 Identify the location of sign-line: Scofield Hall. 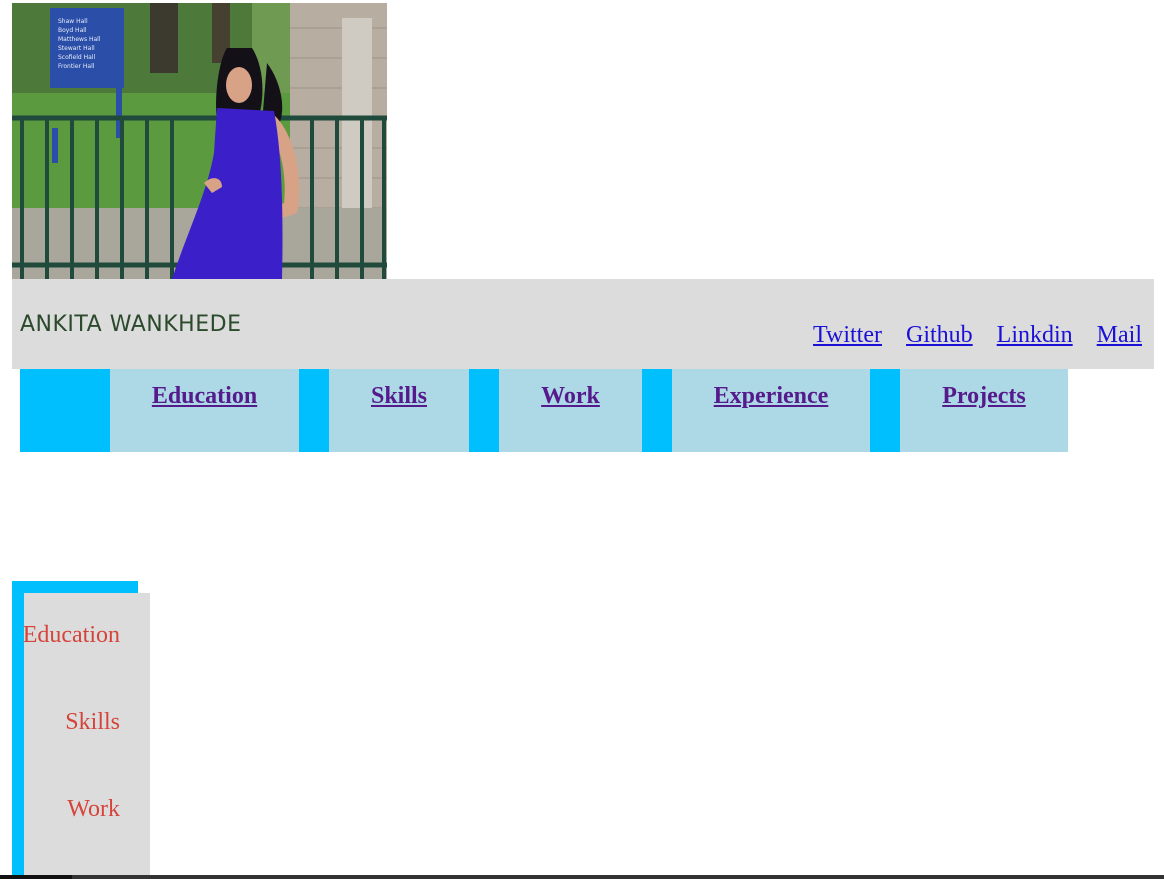
(76, 57).